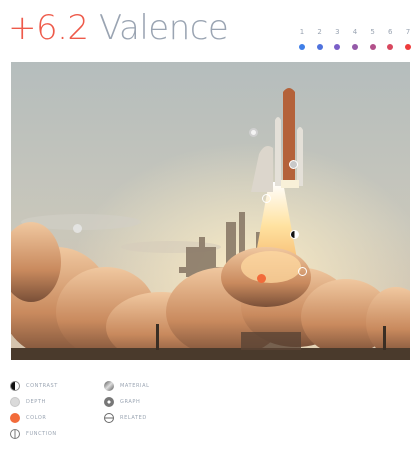  What do you see at coordinates (372, 32) in the screenshot?
I see `scale-label-5: 5` at bounding box center [372, 32].